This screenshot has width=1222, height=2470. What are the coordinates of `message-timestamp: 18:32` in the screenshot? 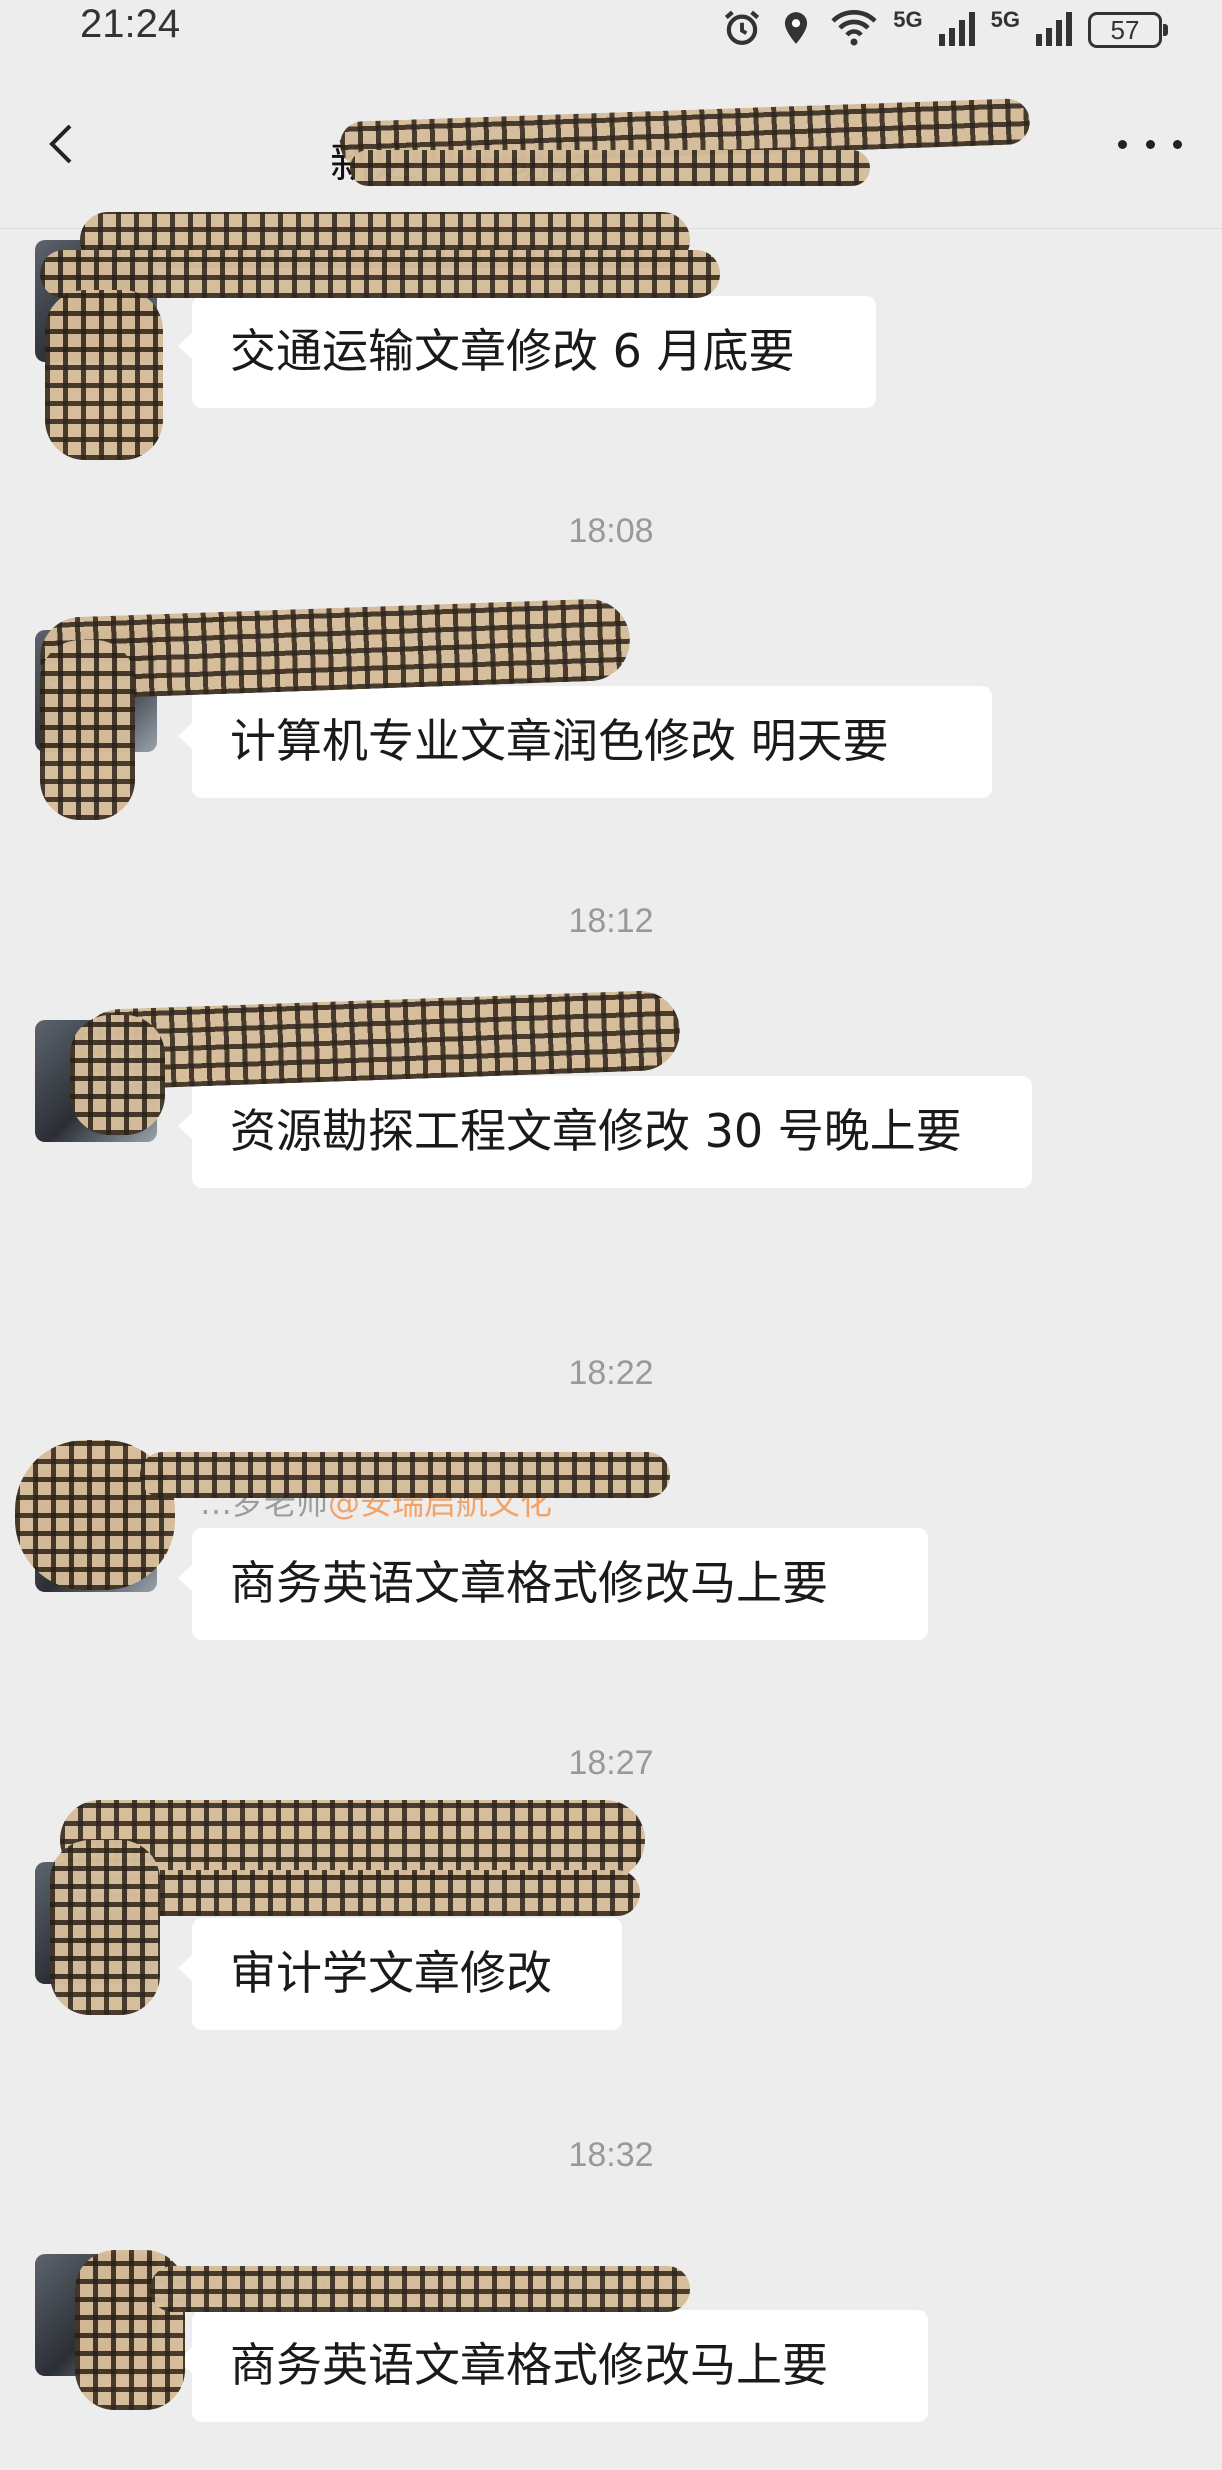 It's located at (611, 2155).